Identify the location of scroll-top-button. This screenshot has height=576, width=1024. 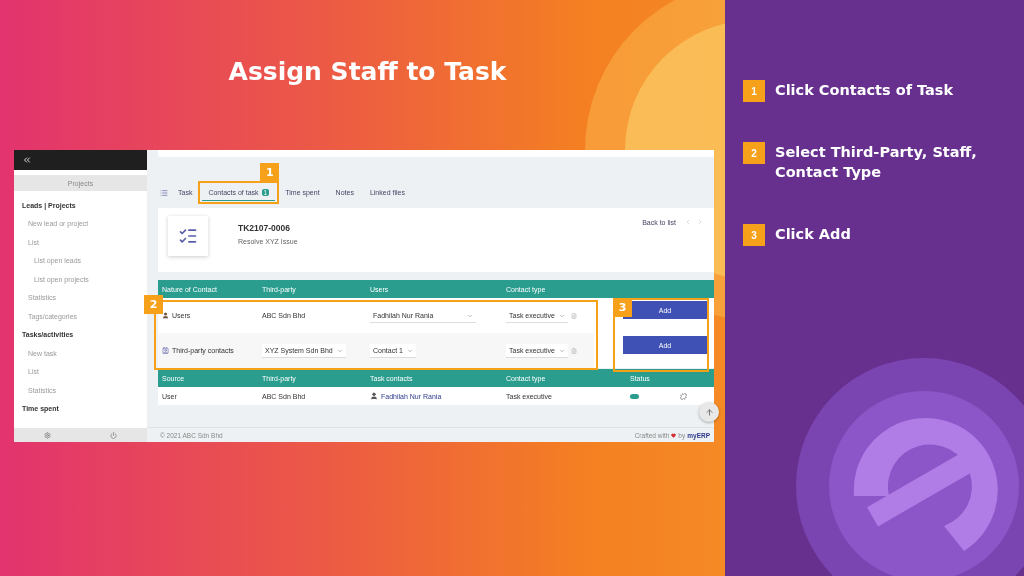
(709, 412).